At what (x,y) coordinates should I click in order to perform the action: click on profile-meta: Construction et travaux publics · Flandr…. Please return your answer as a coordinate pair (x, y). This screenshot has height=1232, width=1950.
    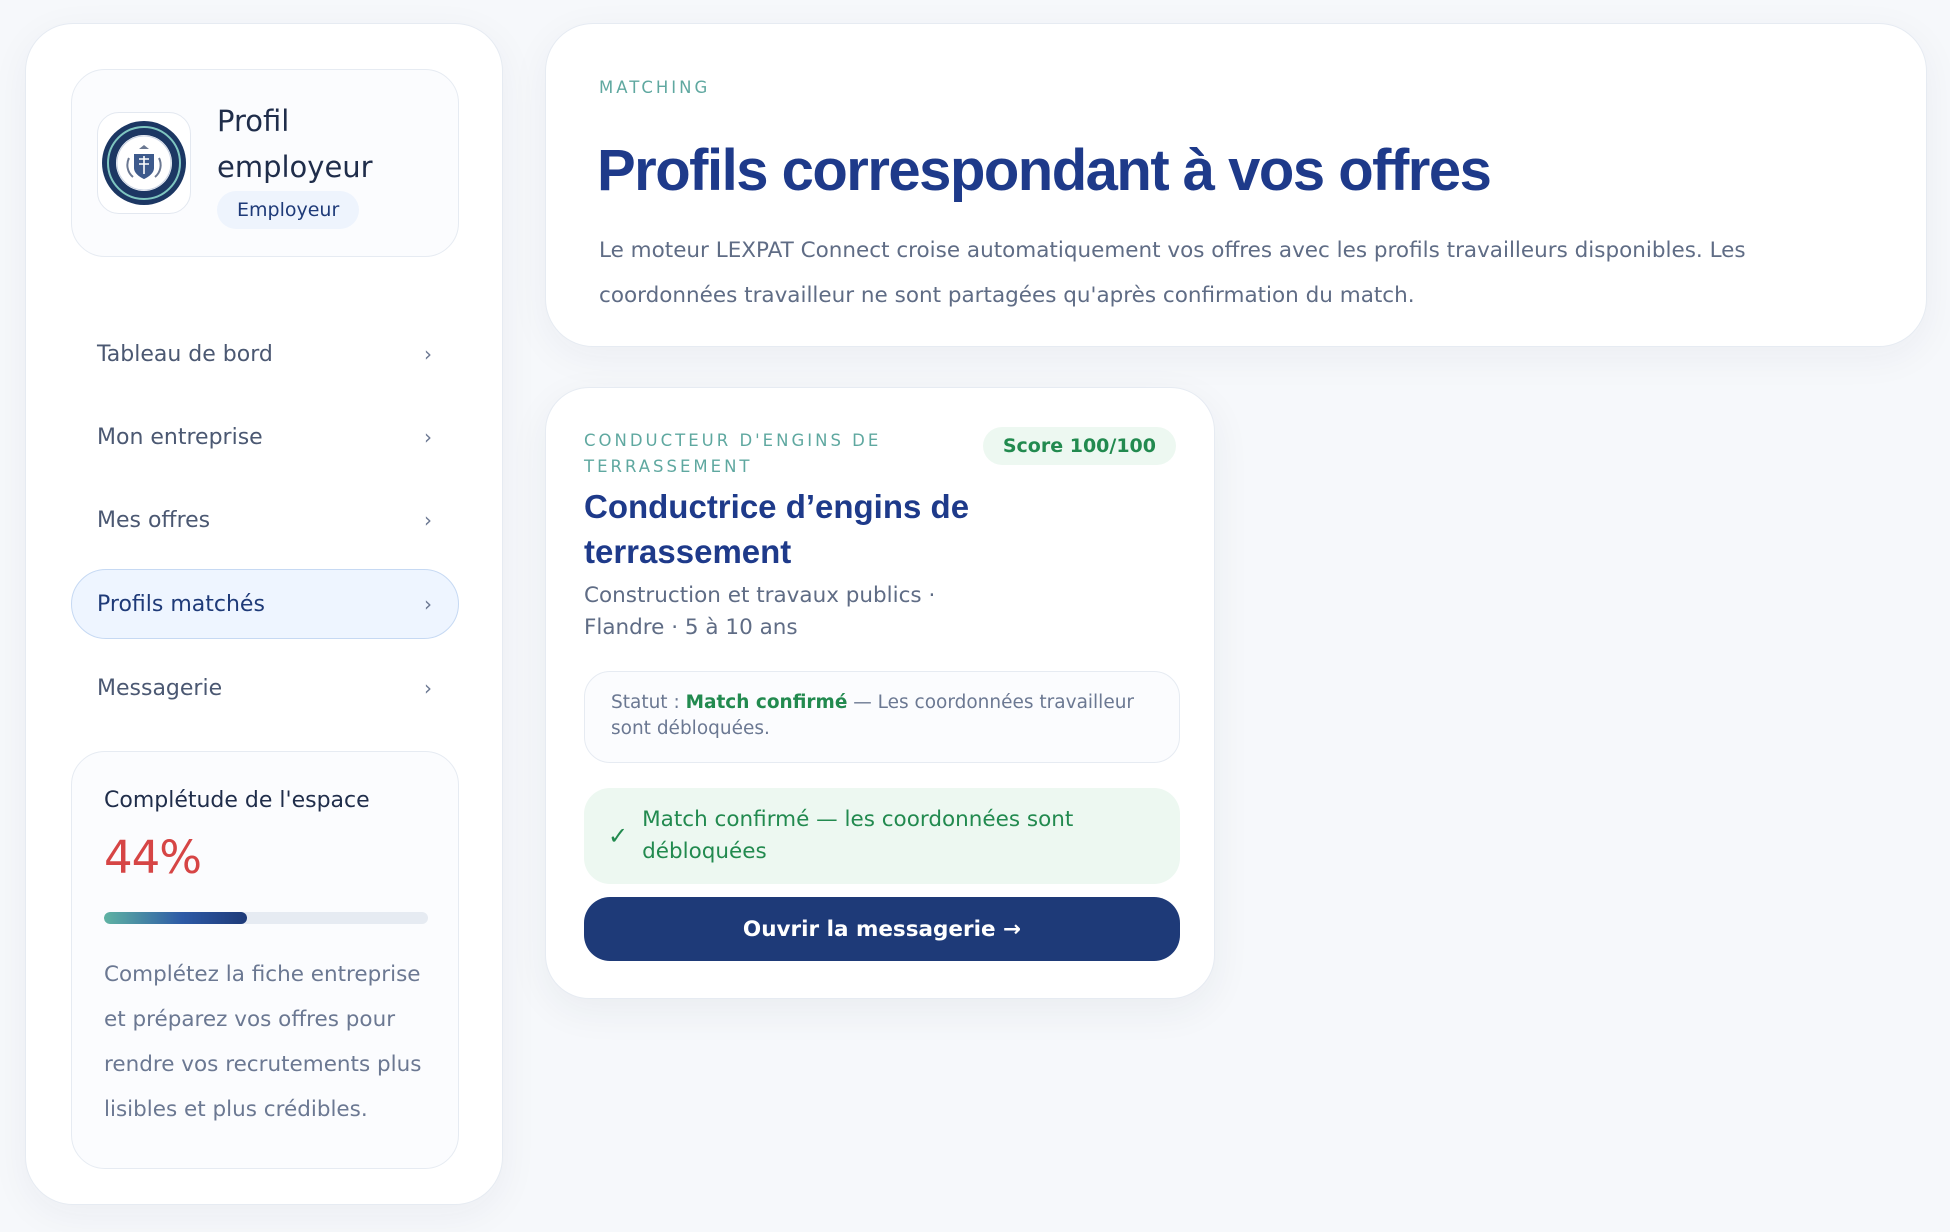
    Looking at the image, I should click on (760, 611).